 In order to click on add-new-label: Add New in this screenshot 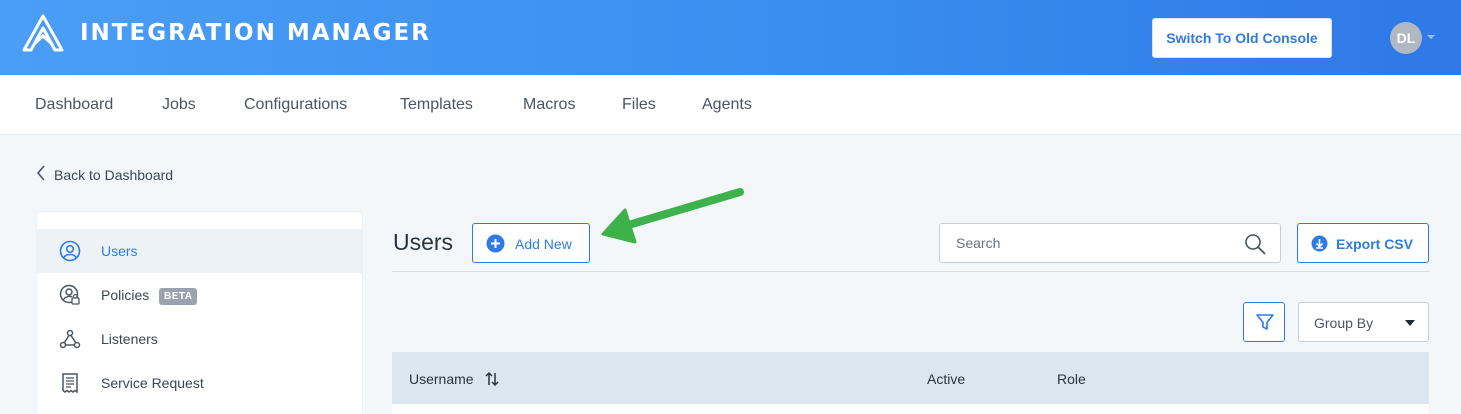, I will do `click(543, 244)`.